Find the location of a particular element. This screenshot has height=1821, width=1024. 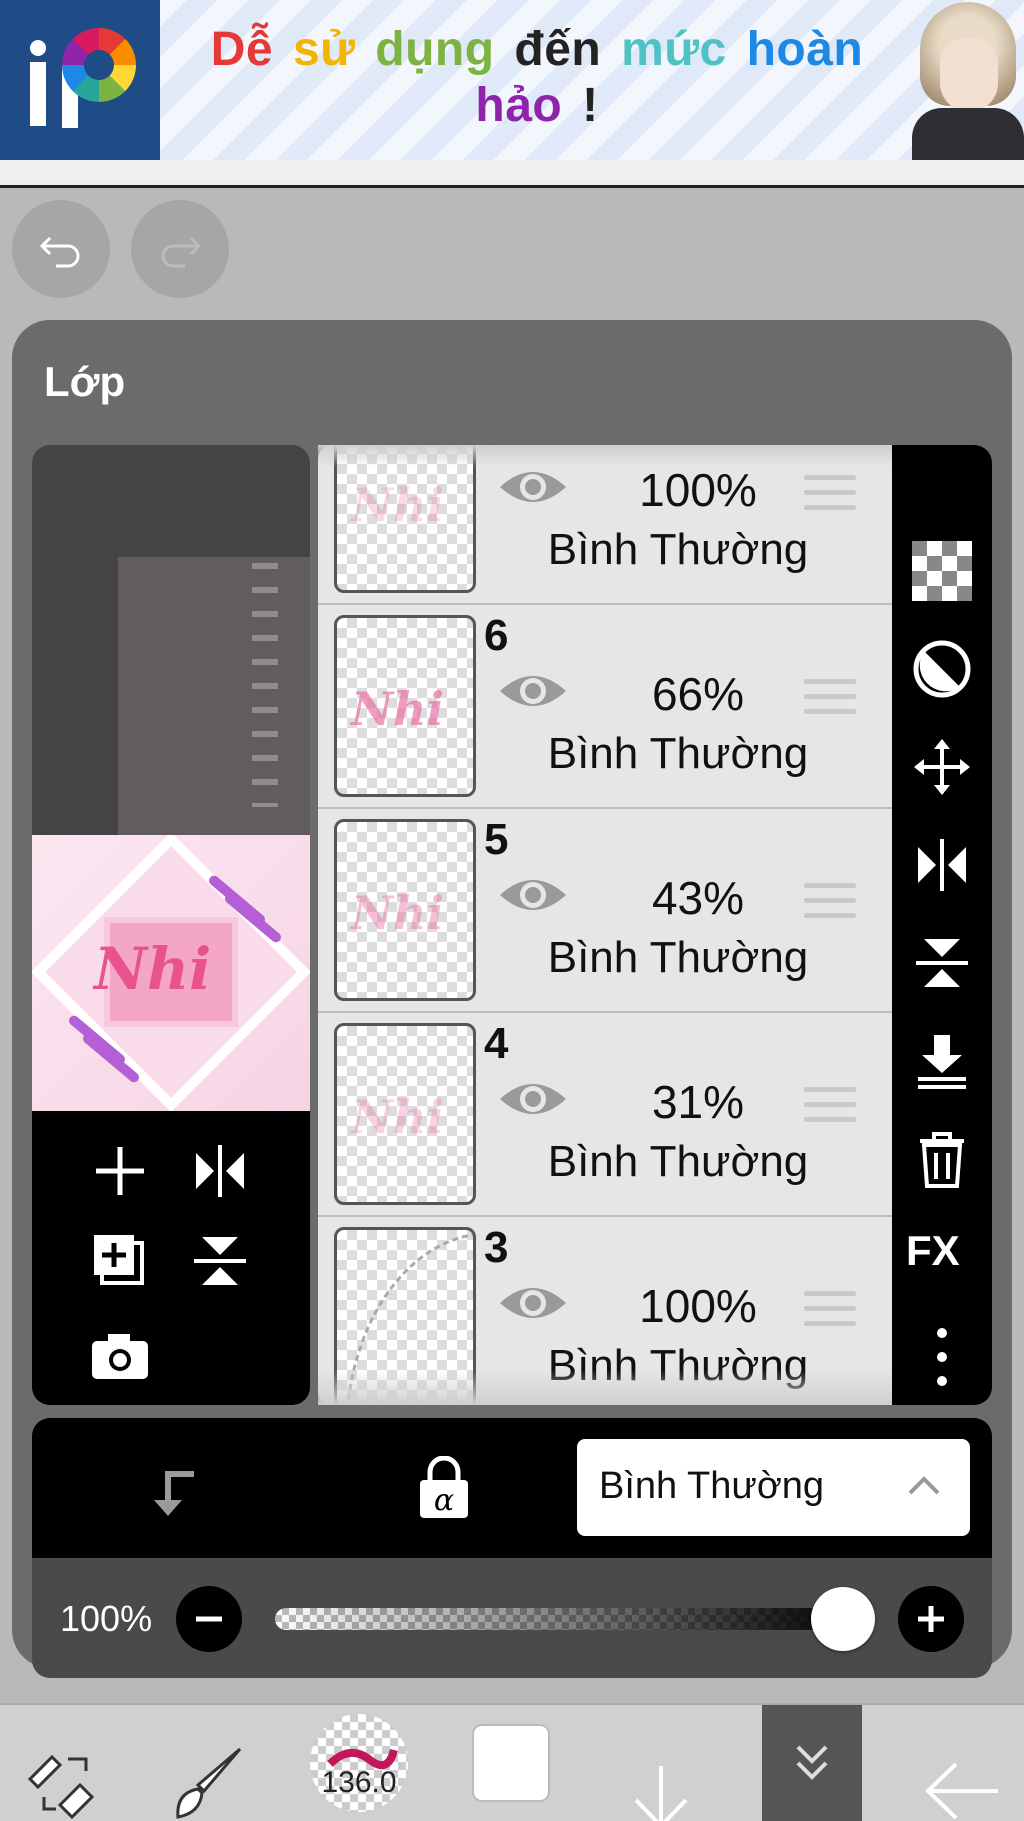

svg-text: α is located at coordinates (444, 1500).